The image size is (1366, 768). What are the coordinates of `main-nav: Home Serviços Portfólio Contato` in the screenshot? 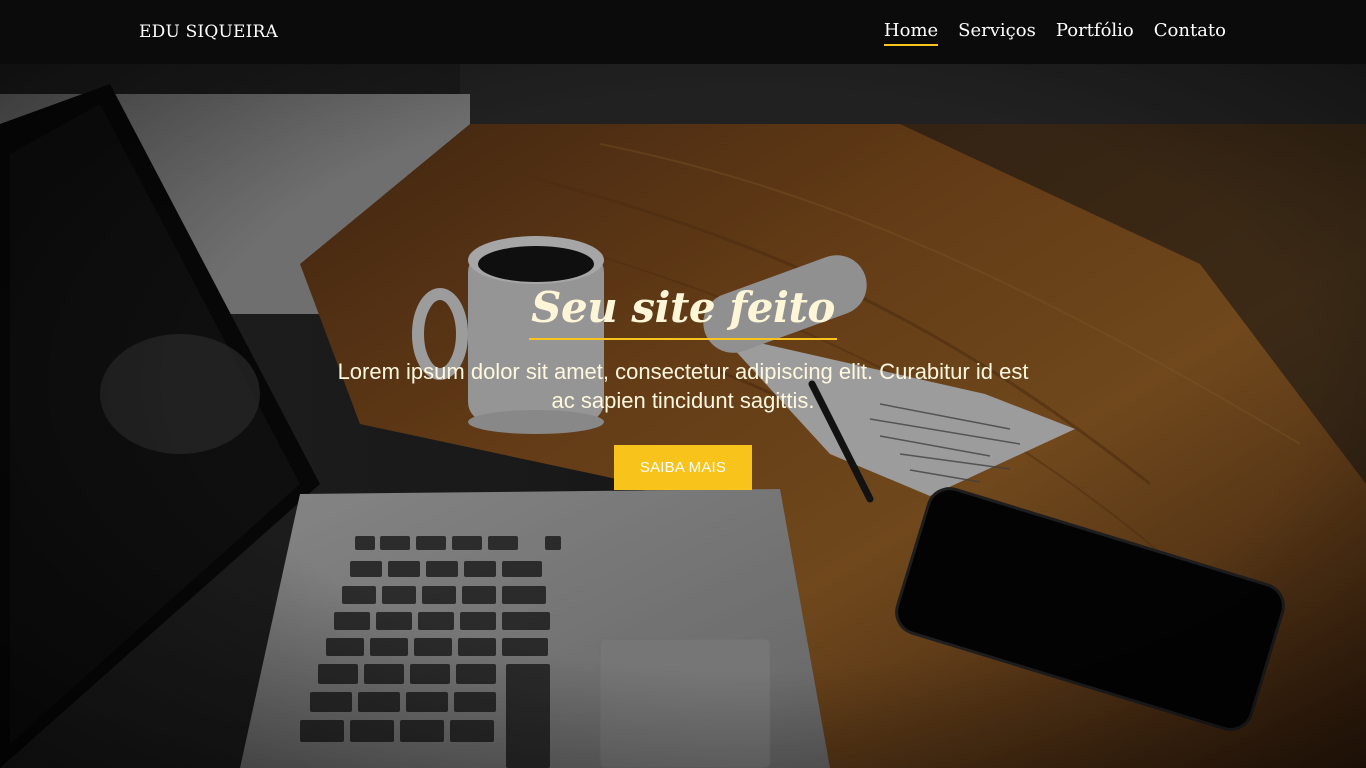 It's located at (1054, 34).